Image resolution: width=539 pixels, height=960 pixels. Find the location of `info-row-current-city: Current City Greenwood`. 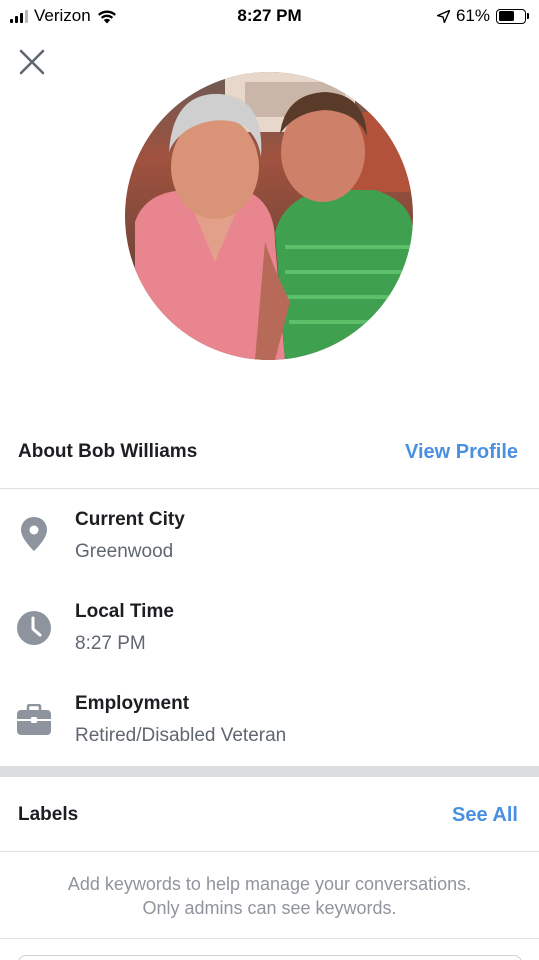

info-row-current-city: Current City Greenwood is located at coordinates (269, 535).